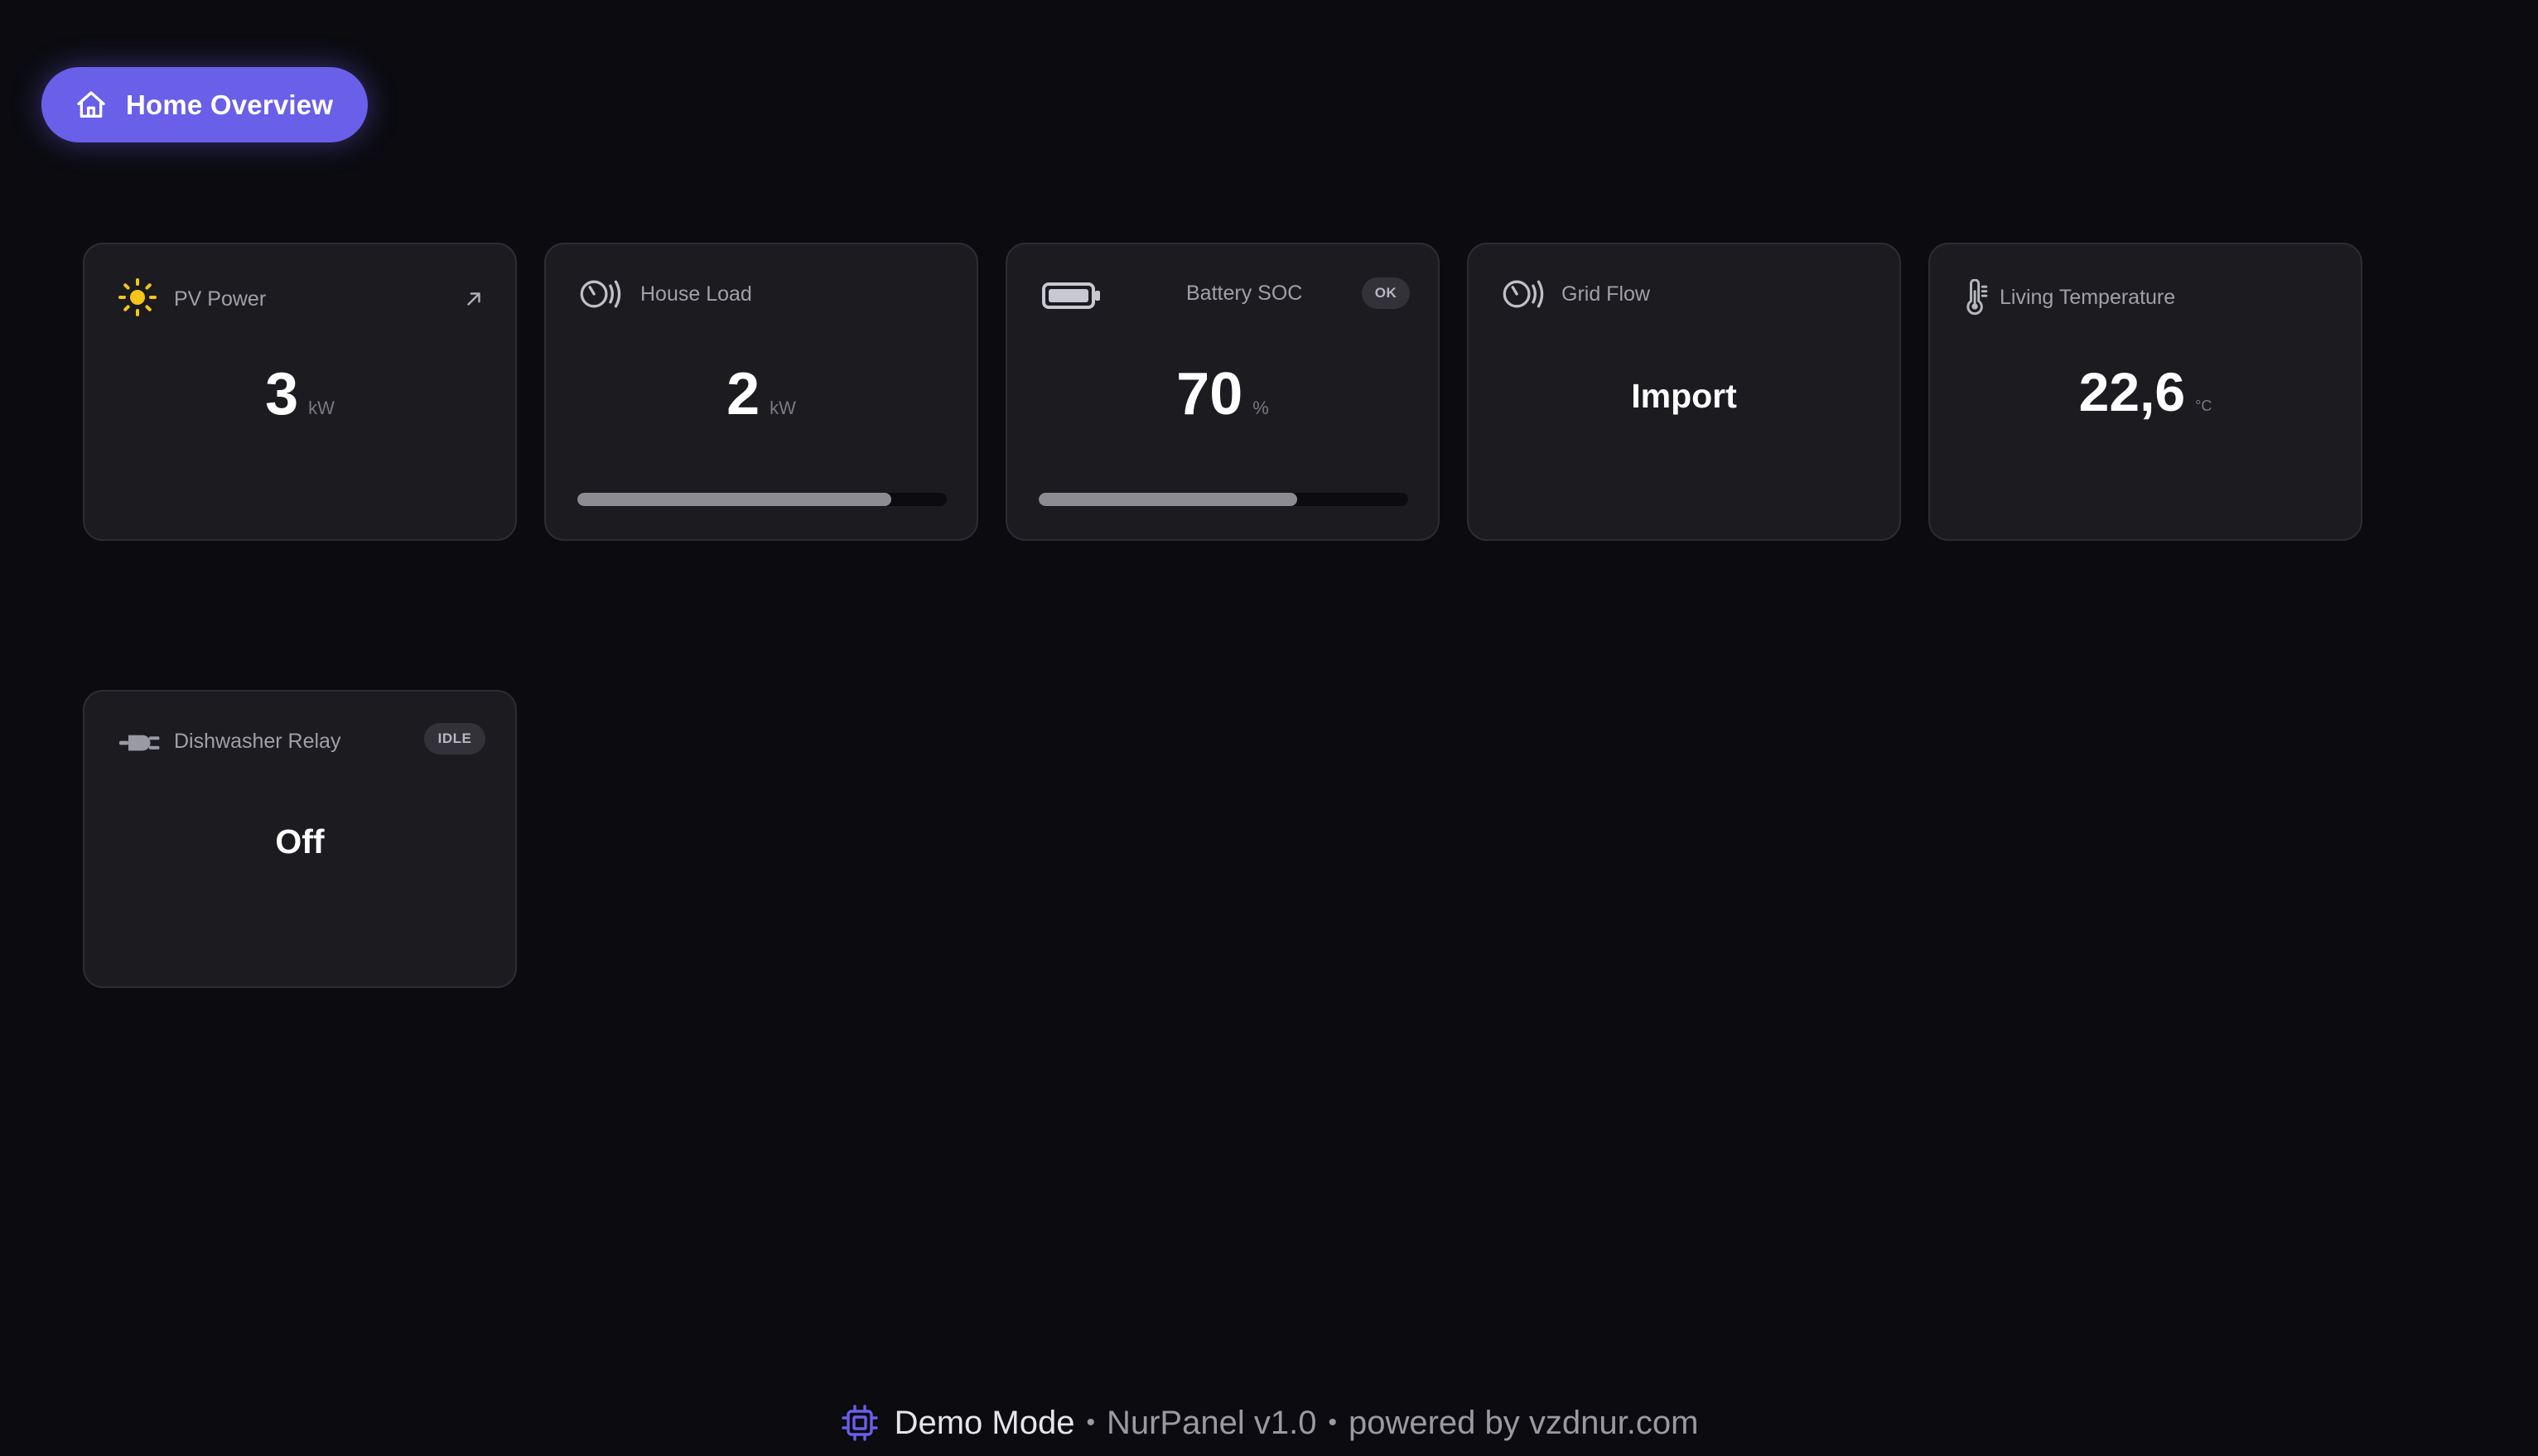 This screenshot has height=1456, width=2538. I want to click on load-progress-bar, so click(762, 499).